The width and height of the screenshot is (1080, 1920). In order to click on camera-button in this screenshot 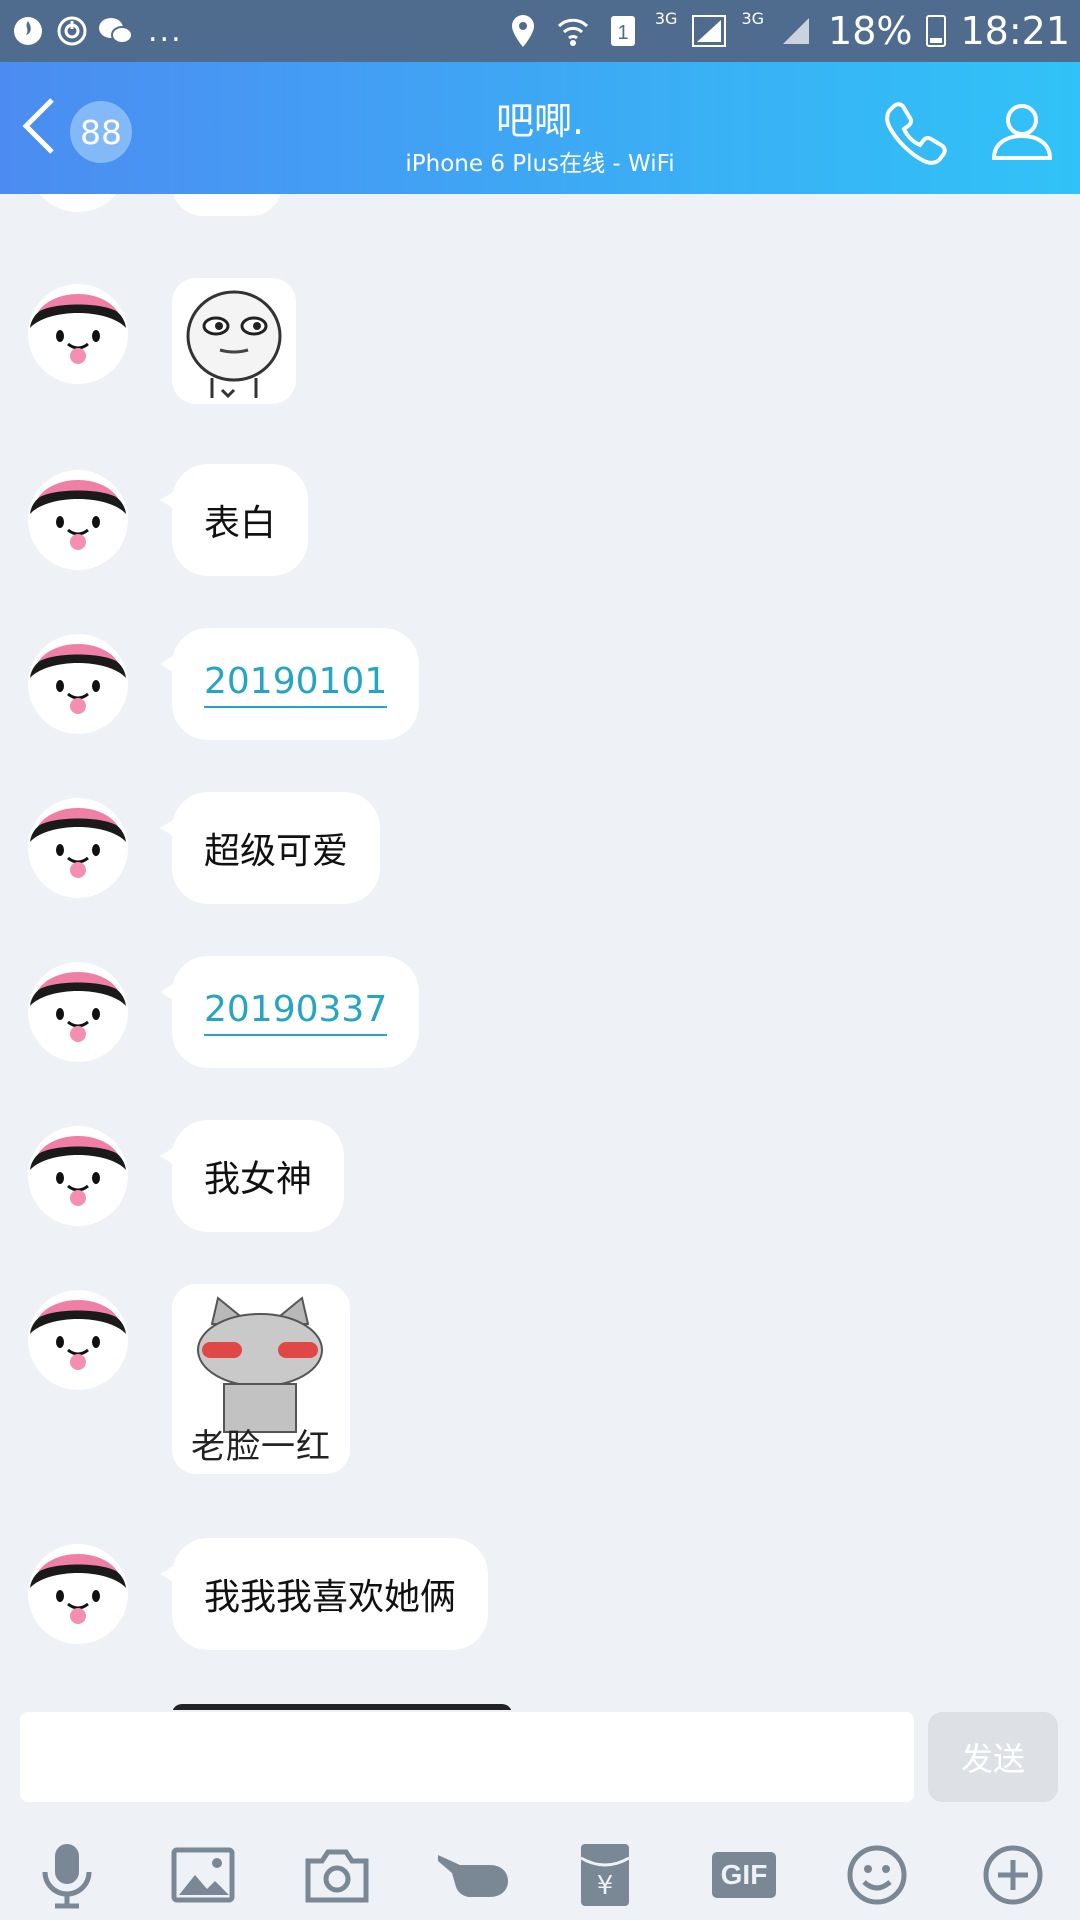, I will do `click(337, 1875)`.